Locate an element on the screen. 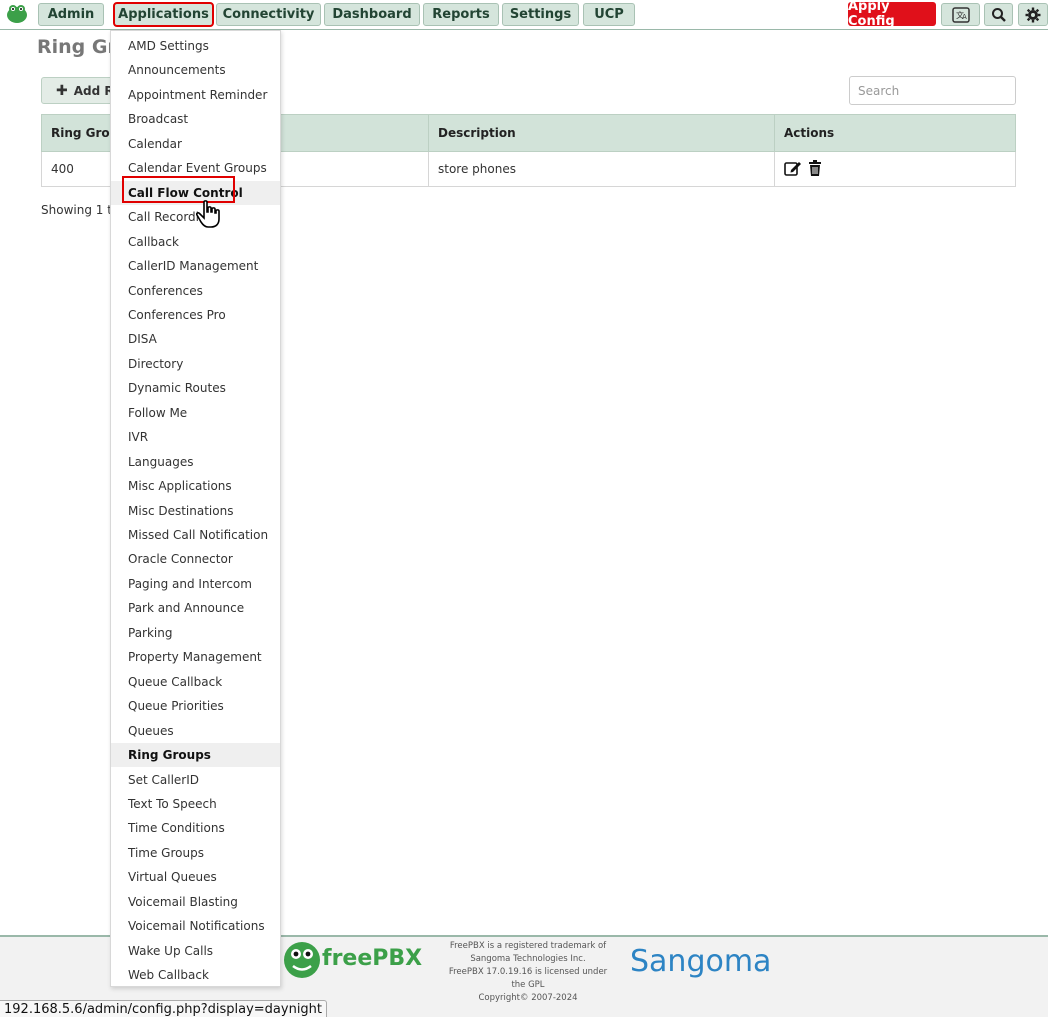 This screenshot has height=1018, width=1048. menu-item: Directory is located at coordinates (195, 364).